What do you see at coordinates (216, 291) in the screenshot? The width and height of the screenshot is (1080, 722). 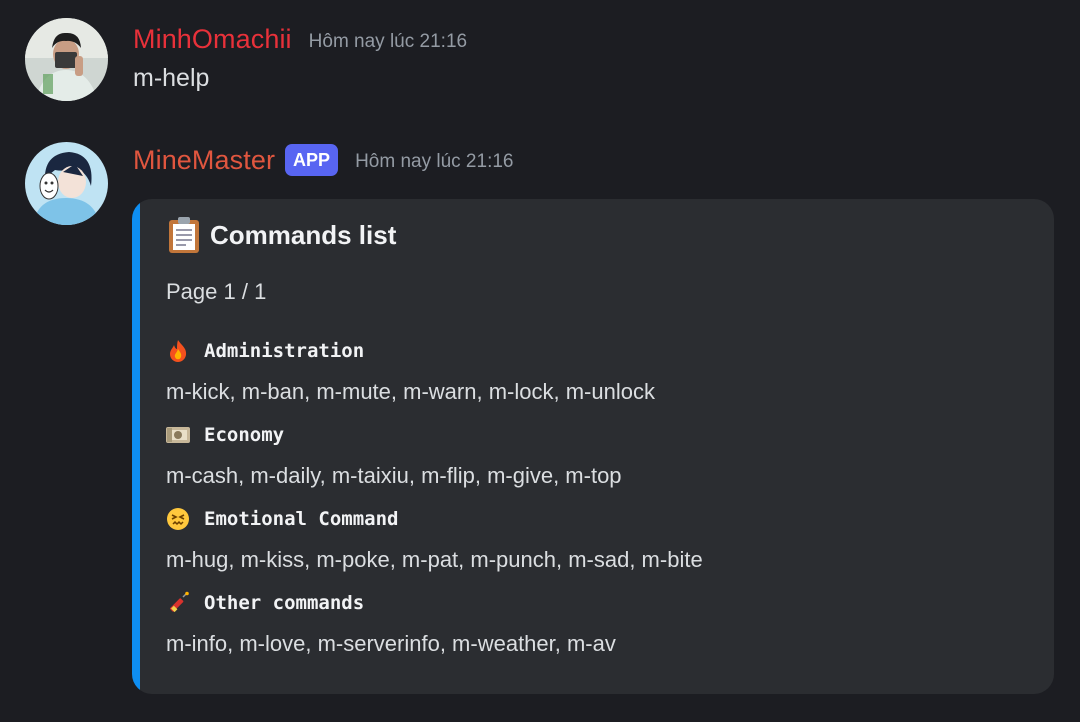 I see `page-indicator: Page 1 / 1` at bounding box center [216, 291].